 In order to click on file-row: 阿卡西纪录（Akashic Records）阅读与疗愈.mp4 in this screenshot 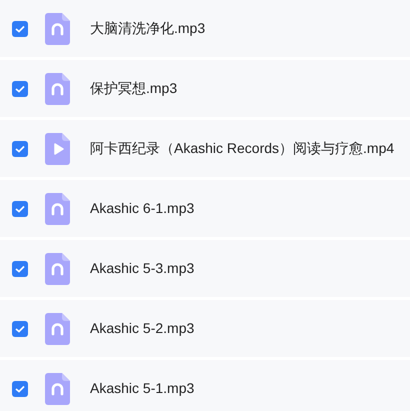, I will do `click(205, 148)`.